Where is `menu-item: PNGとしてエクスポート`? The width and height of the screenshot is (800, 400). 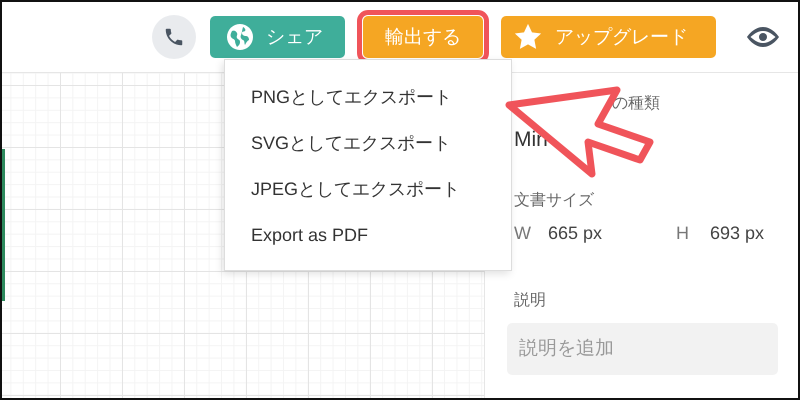
menu-item: PNGとしてエクスポート is located at coordinates (368, 97).